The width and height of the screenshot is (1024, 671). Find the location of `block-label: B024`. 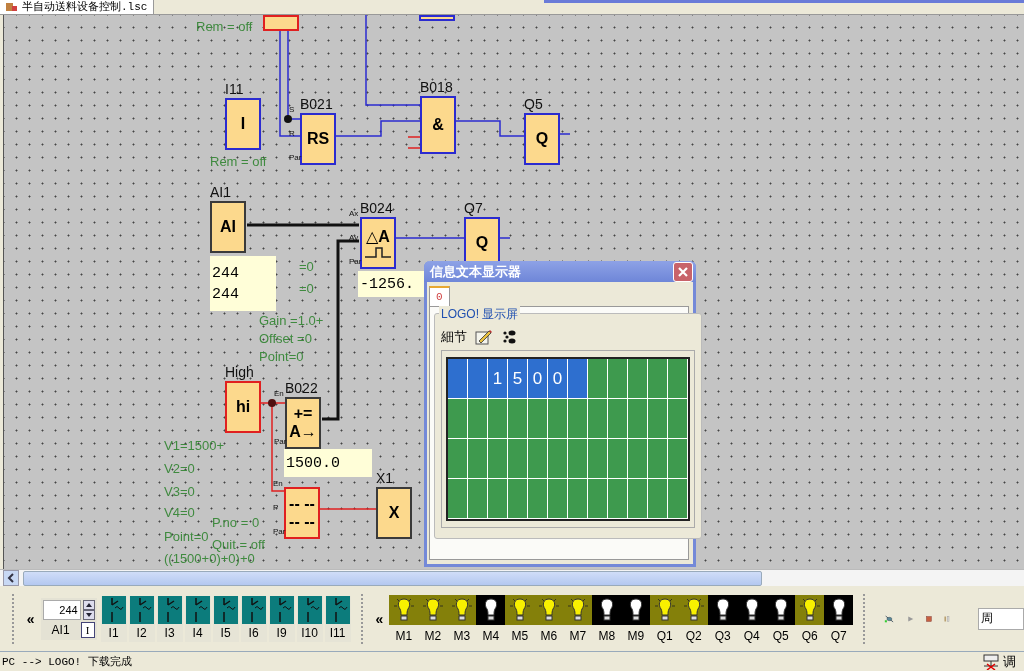

block-label: B024 is located at coordinates (376, 208).